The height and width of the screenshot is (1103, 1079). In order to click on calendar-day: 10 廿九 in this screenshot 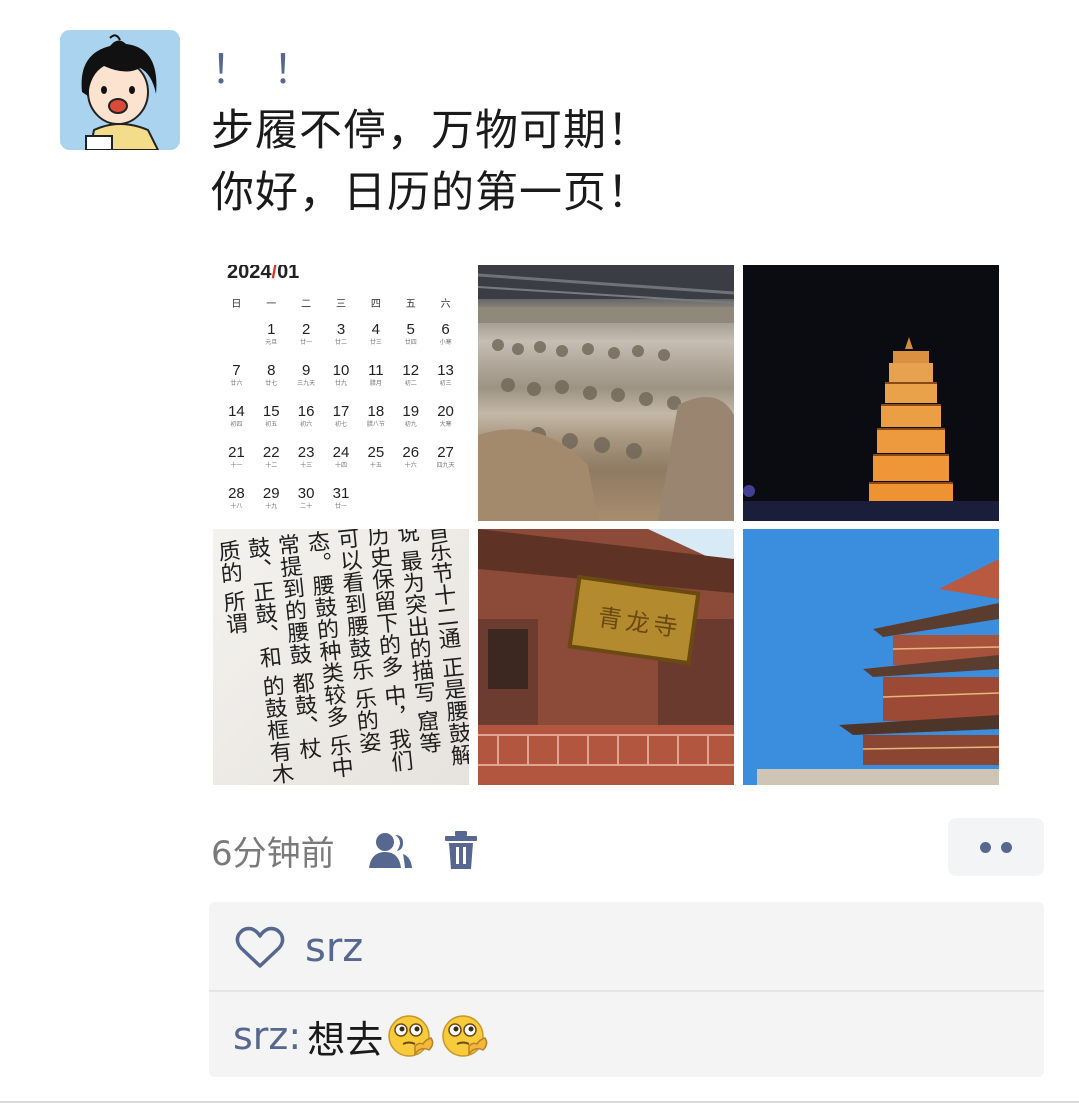, I will do `click(341, 382)`.